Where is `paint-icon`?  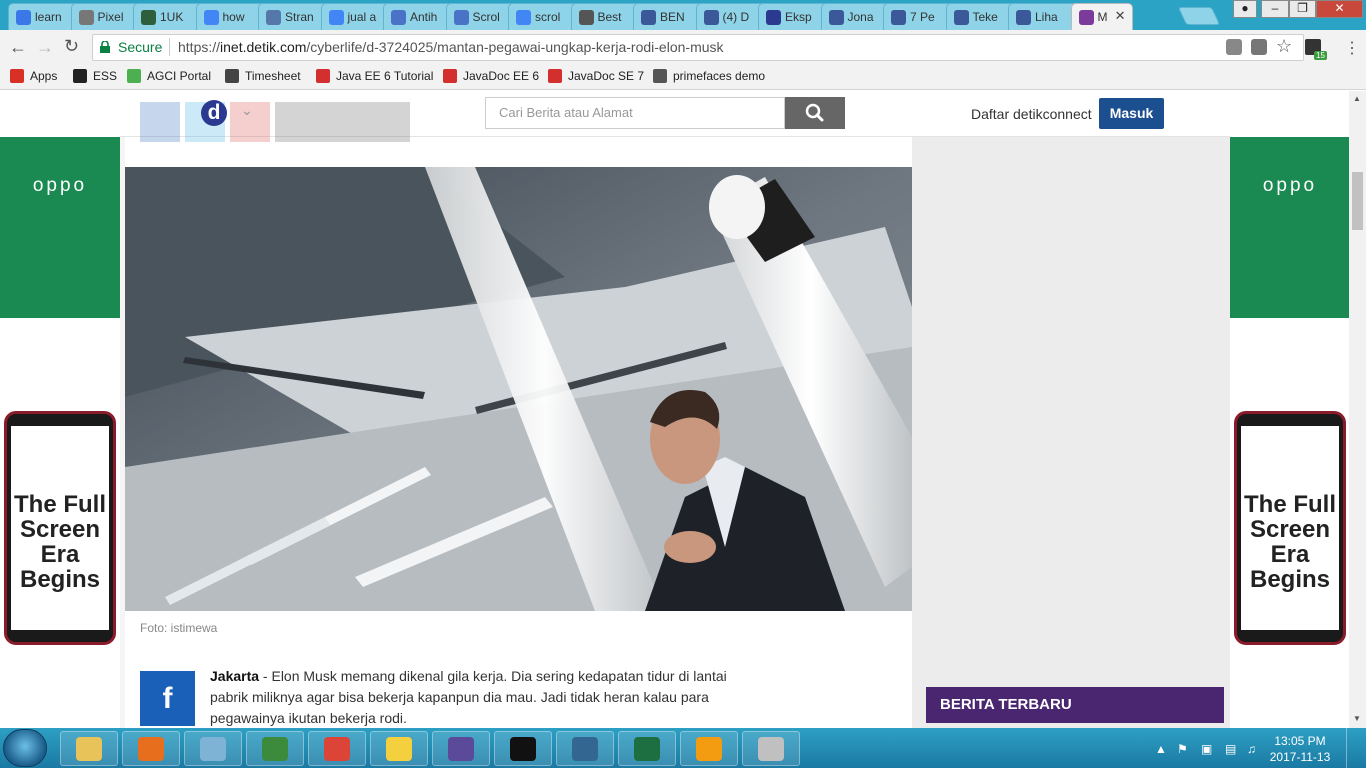
paint-icon is located at coordinates (771, 749).